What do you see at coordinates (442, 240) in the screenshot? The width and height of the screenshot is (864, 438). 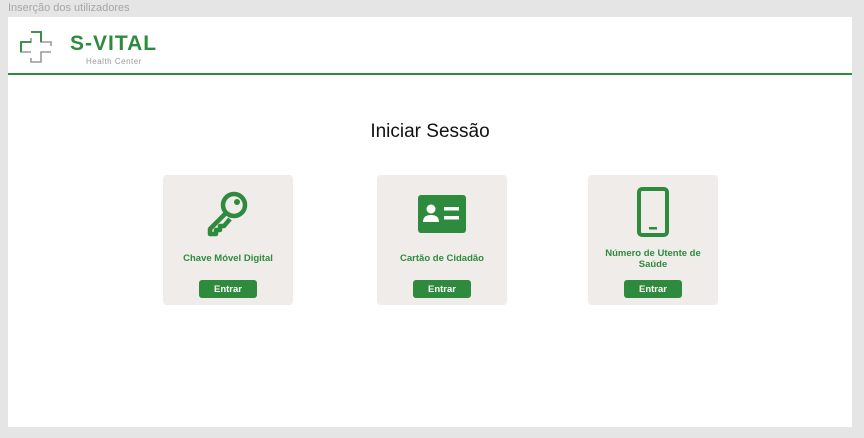 I see `login-option-cartao-cidadao: Cartão de Cidadão Entrar` at bounding box center [442, 240].